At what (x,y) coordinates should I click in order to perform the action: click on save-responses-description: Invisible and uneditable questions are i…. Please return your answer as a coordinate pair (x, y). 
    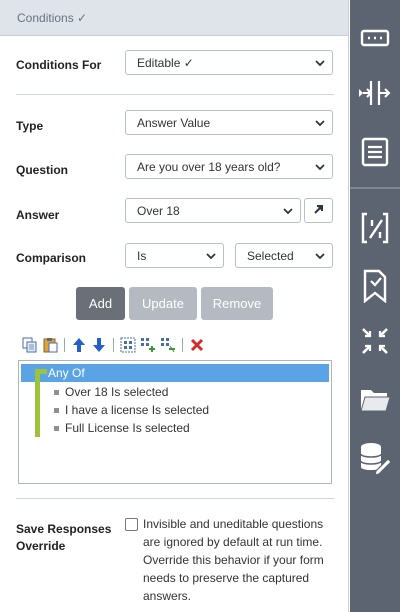
    Looking at the image, I should click on (233, 560).